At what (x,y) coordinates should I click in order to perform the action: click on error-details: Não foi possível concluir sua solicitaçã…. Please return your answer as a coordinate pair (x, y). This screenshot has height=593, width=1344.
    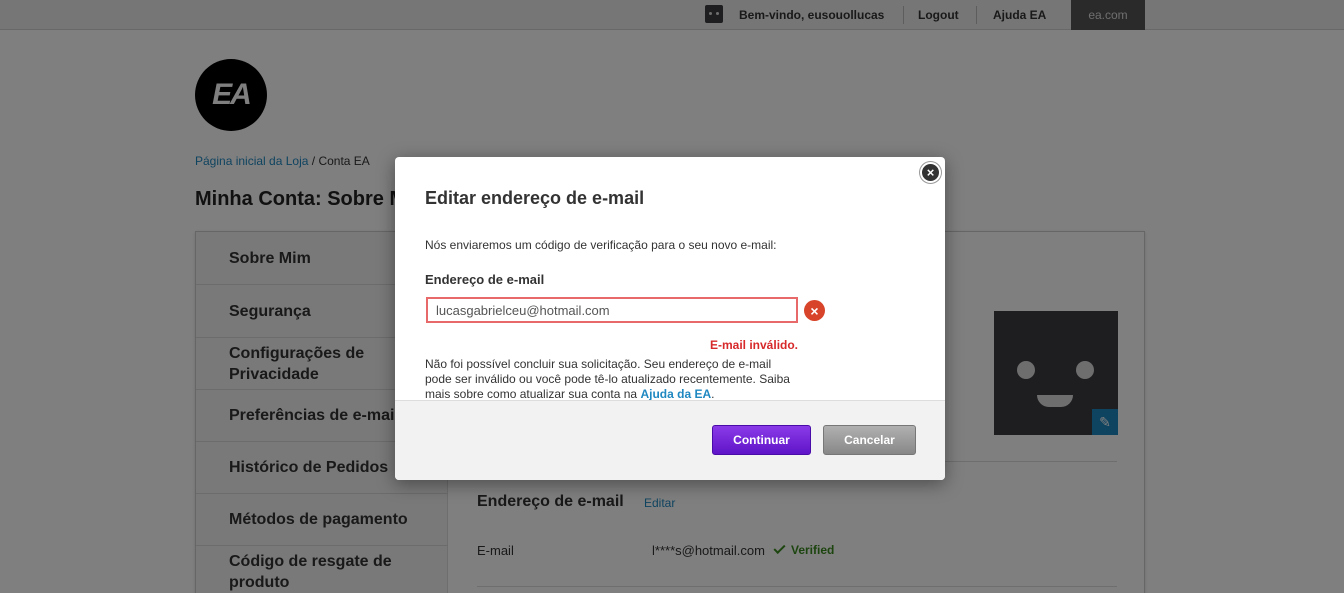
    Looking at the image, I should click on (612, 379).